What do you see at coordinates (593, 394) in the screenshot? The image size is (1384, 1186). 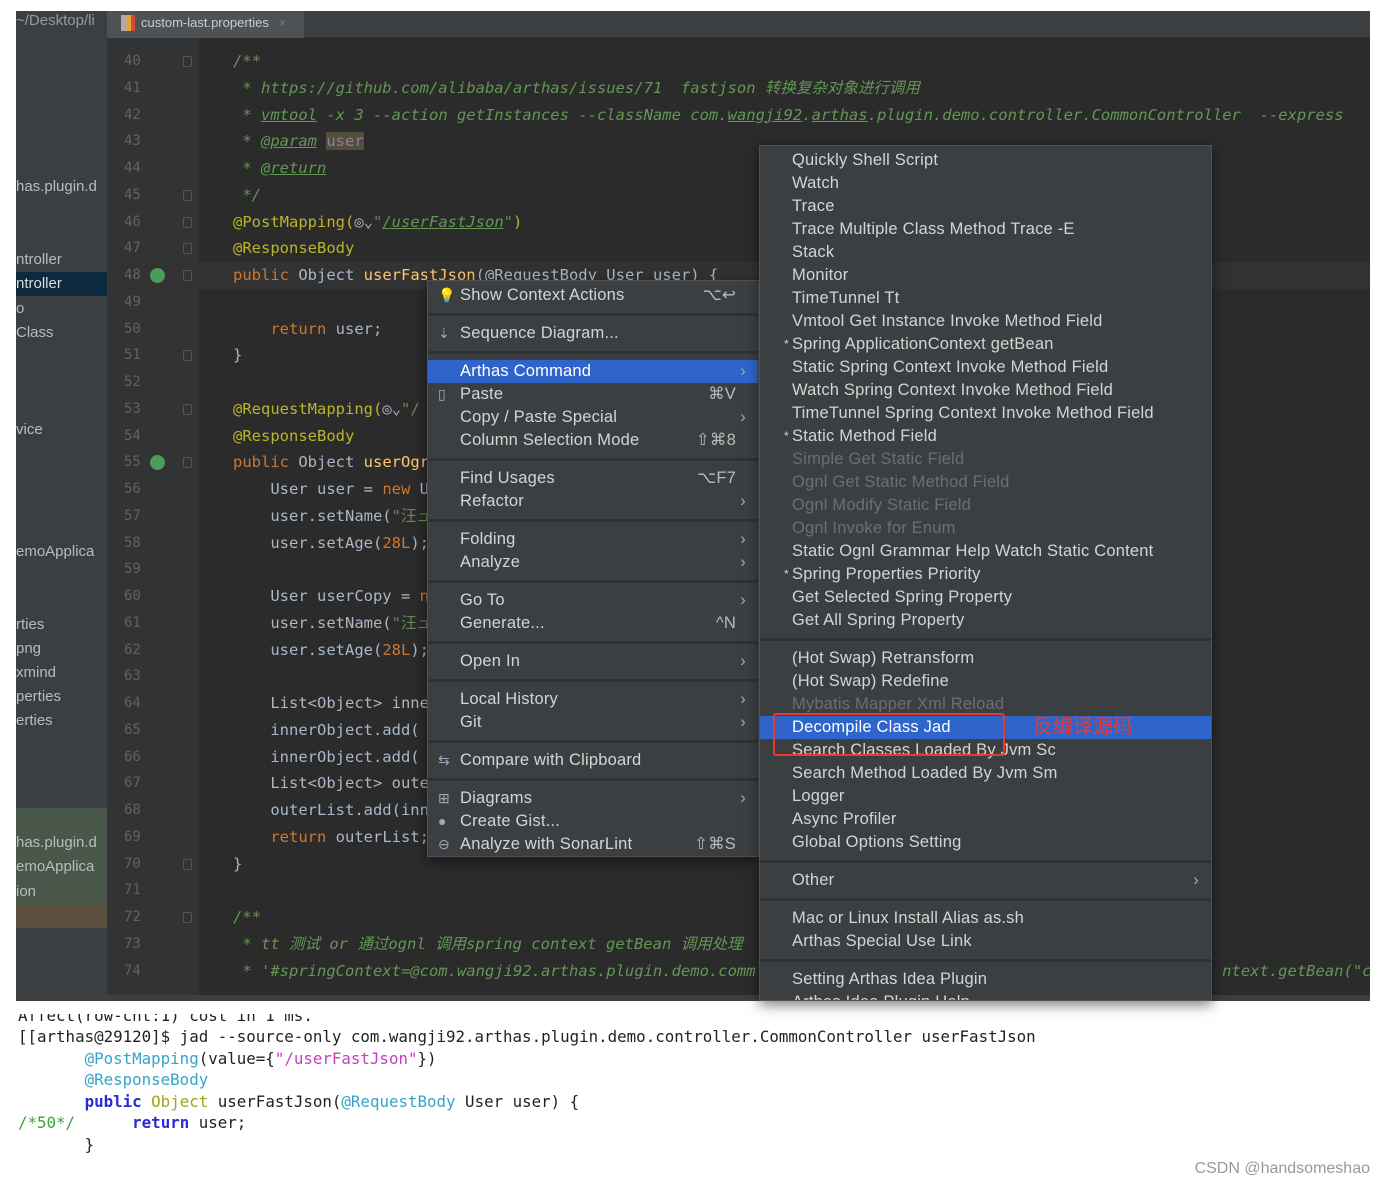 I see `menu-item-paste: ▯ Paste ⌘V` at bounding box center [593, 394].